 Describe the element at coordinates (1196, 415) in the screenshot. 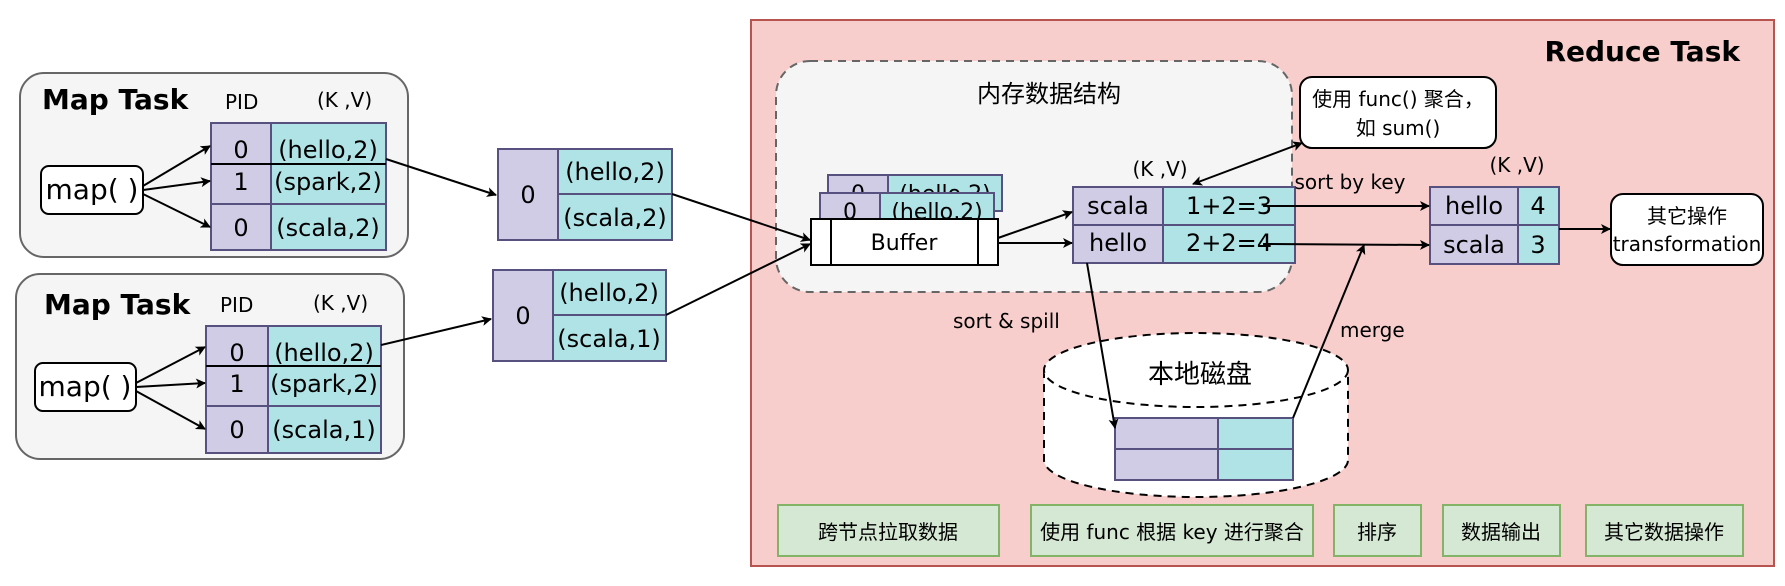

I see `local-disk: 本地磁盘` at that location.